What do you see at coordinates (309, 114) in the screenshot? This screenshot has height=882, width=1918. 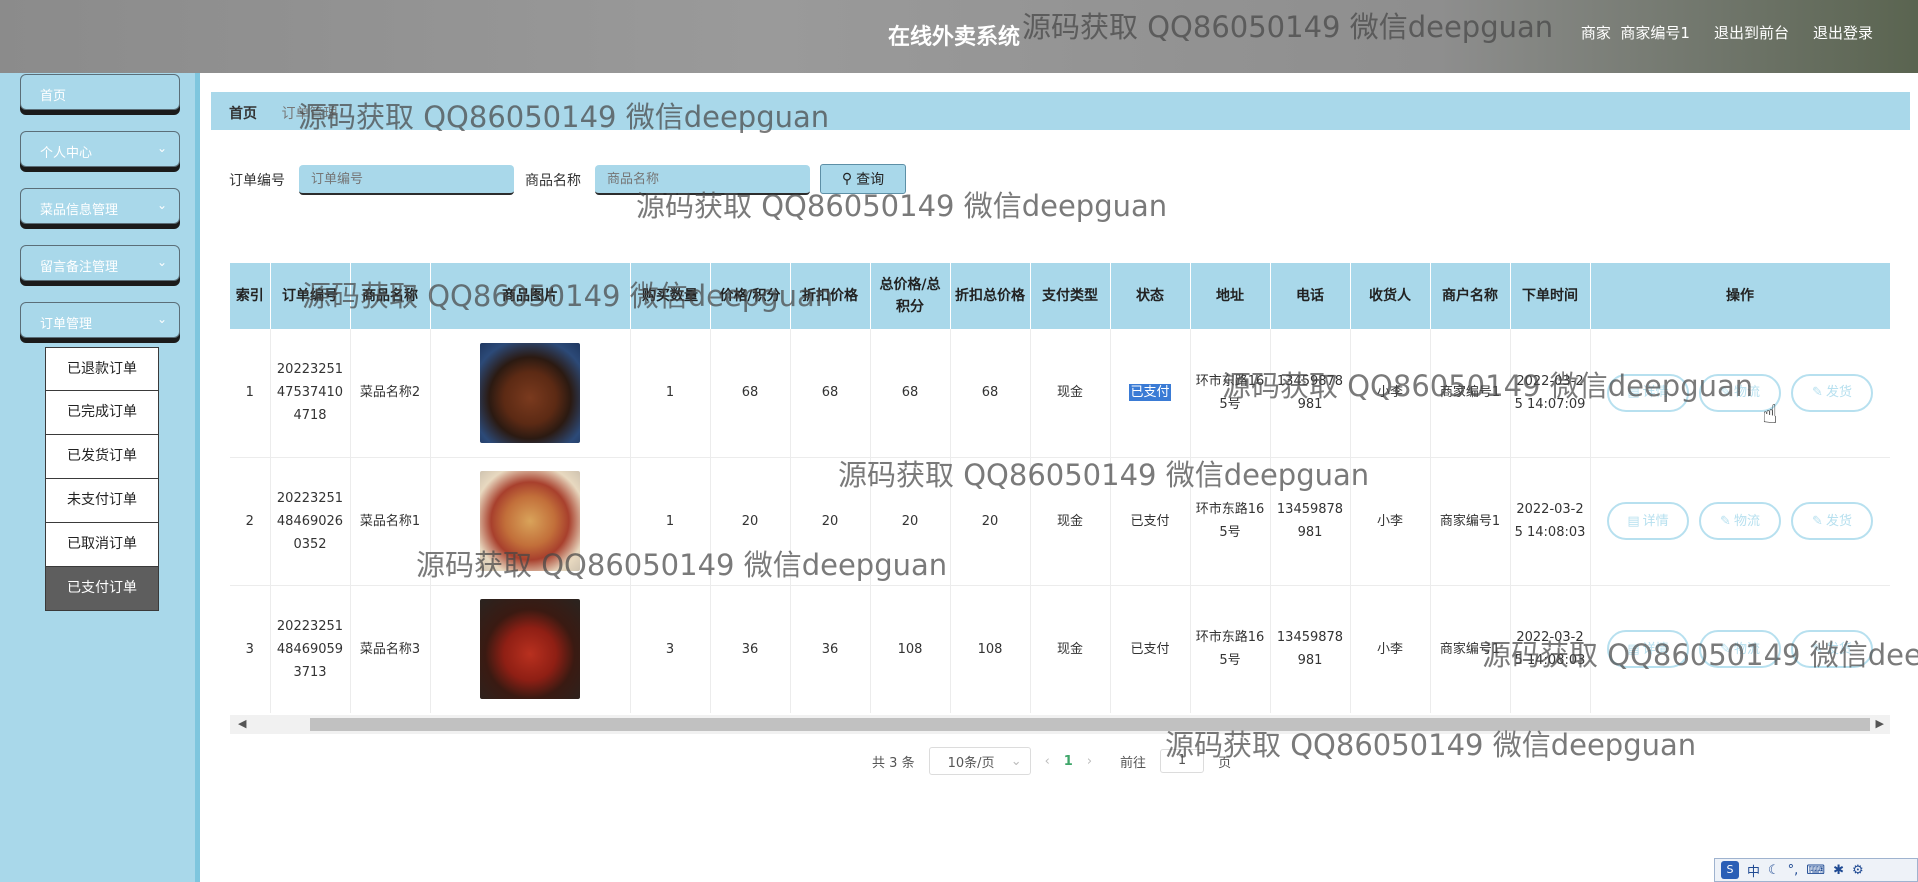 I see `breadcrumb-current: 订单管理` at bounding box center [309, 114].